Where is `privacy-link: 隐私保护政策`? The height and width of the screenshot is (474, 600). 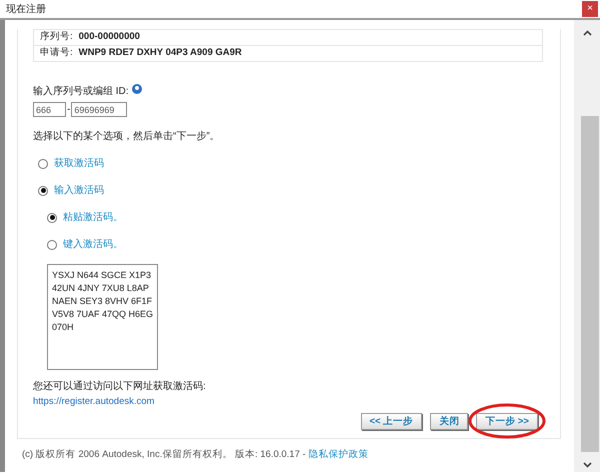
privacy-link: 隐私保护政策 is located at coordinates (338, 454).